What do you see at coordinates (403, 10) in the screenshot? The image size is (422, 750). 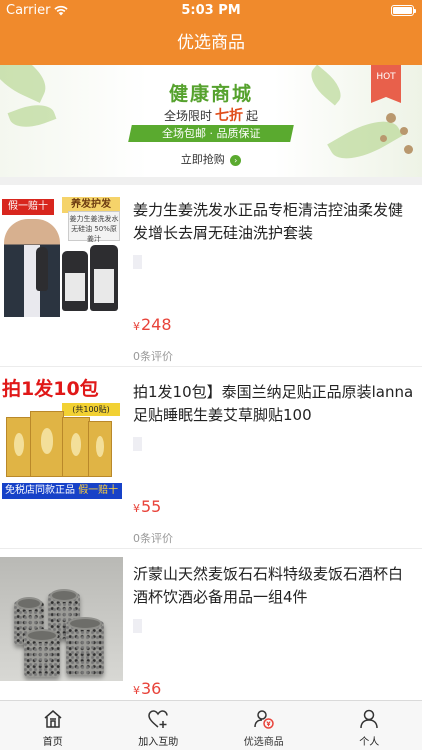 I see `battery-icon` at bounding box center [403, 10].